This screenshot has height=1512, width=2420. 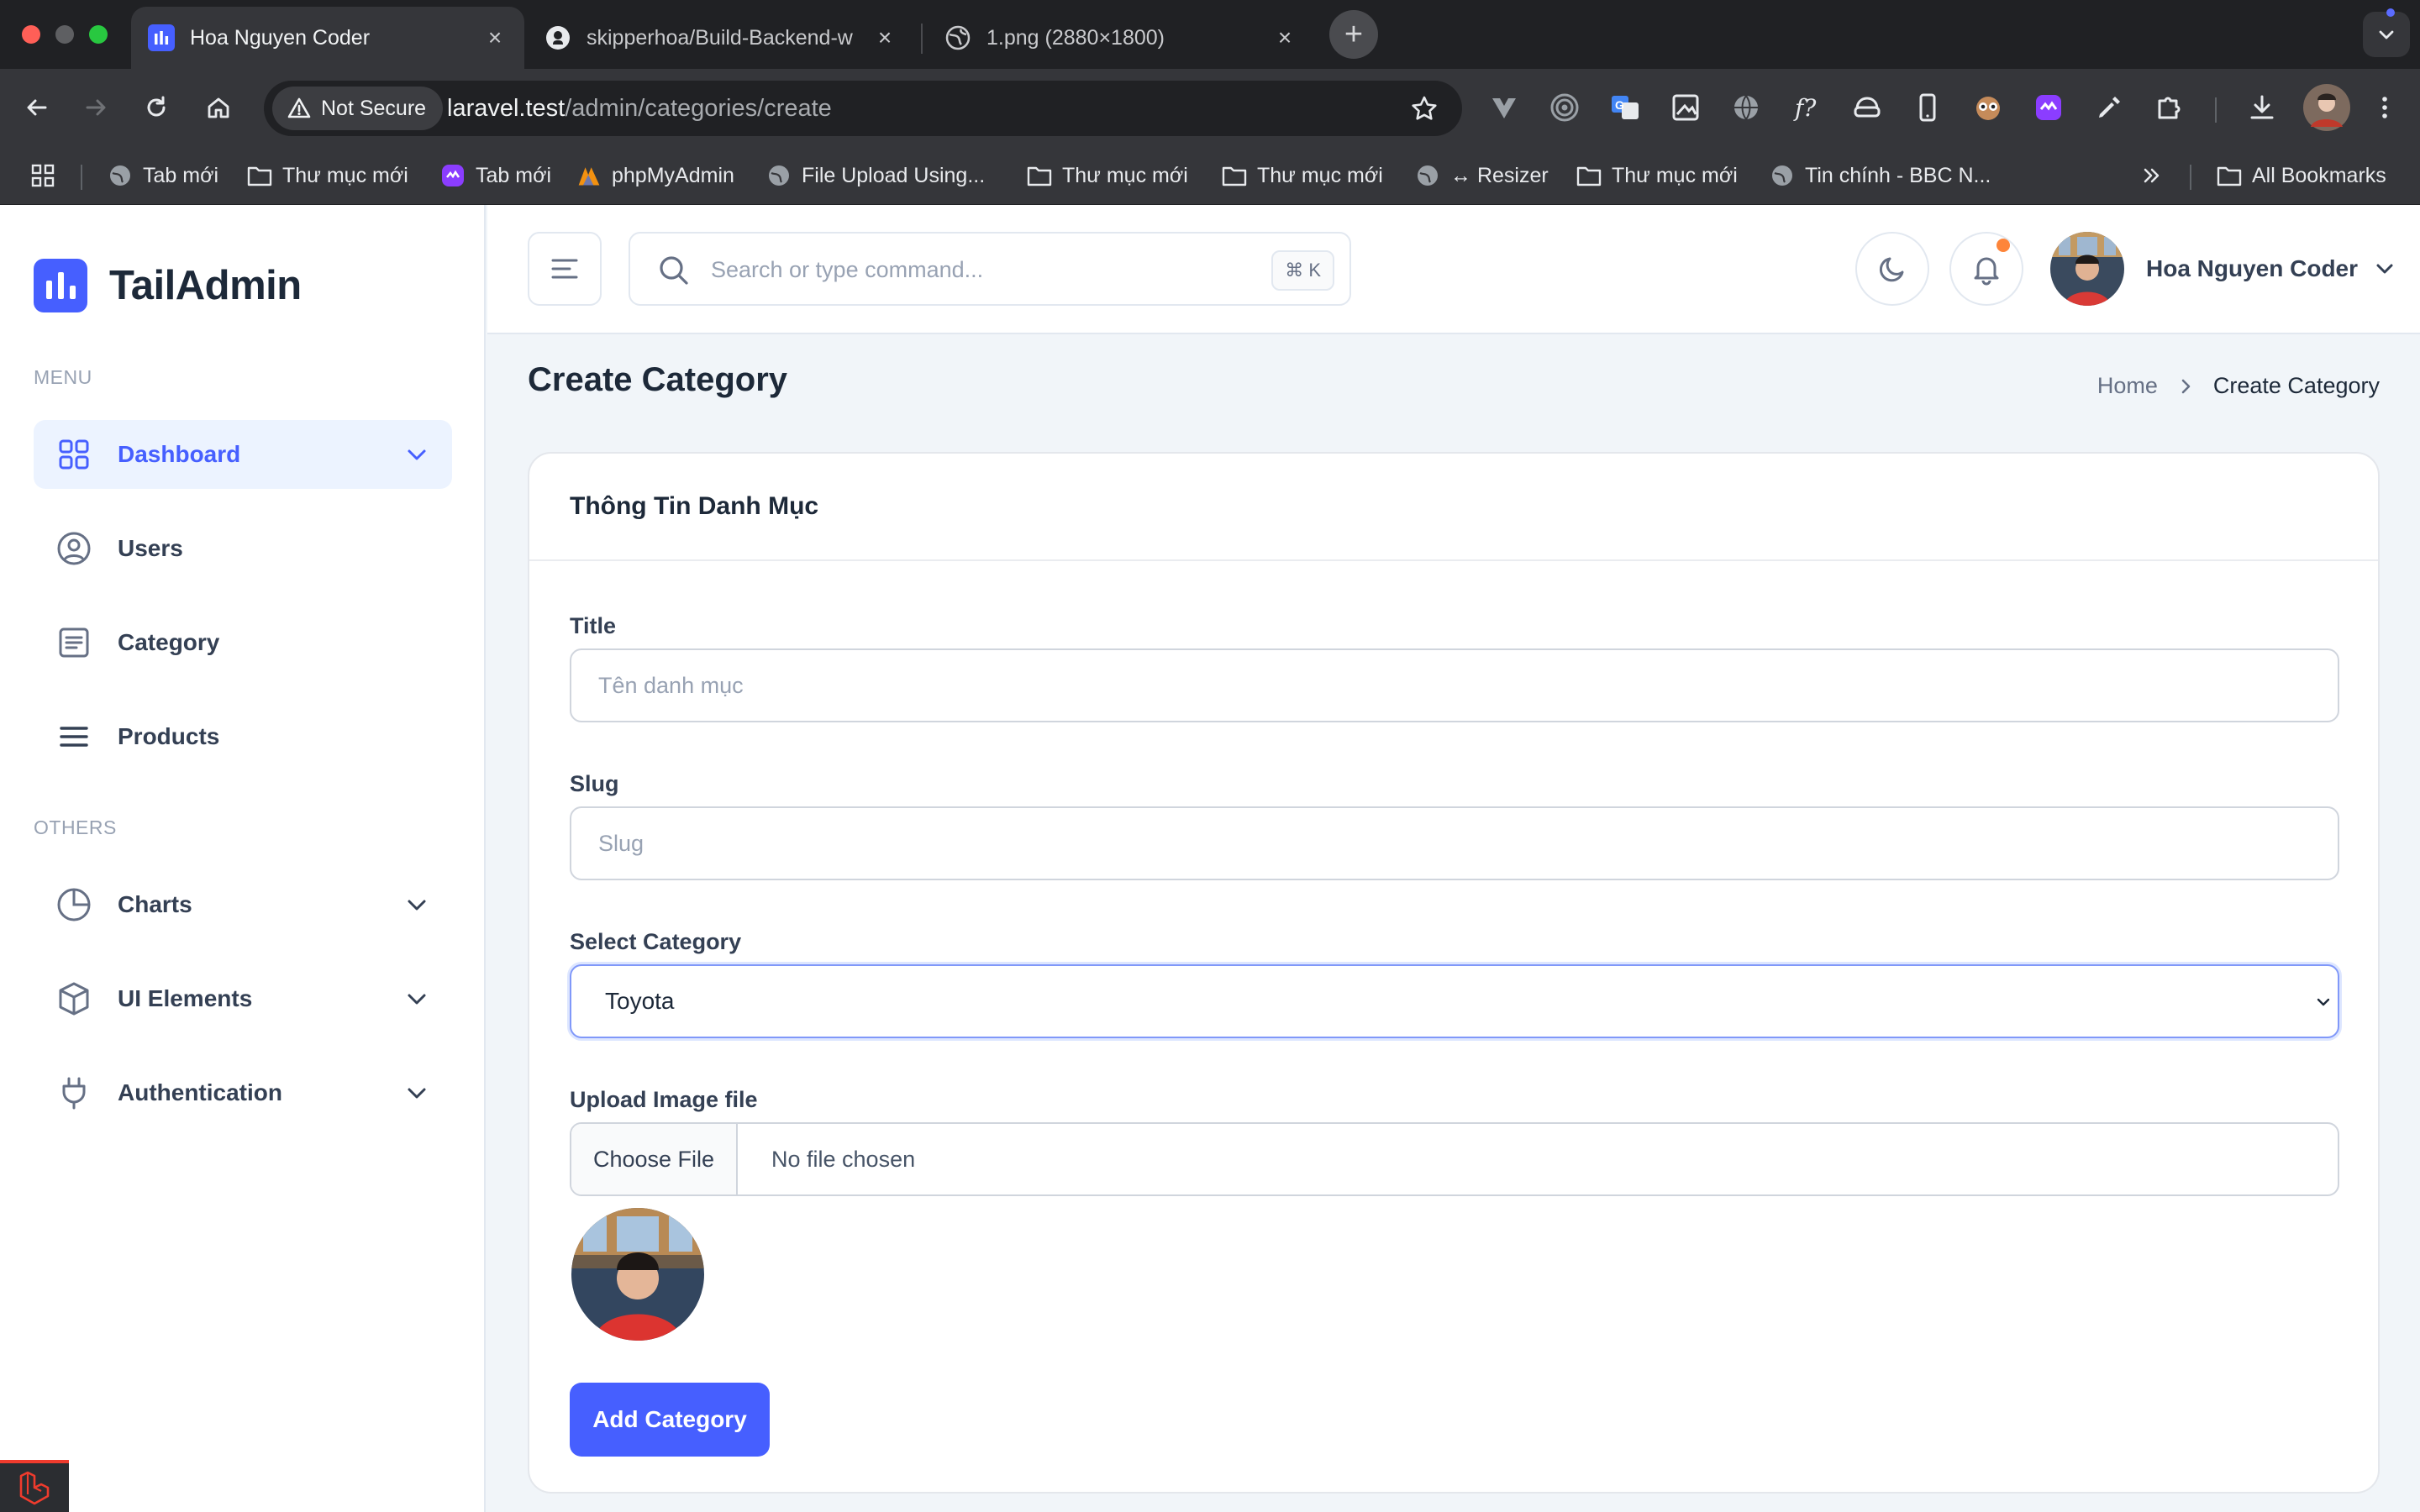 I want to click on category-select-value: Toyota, so click(x=640, y=1001).